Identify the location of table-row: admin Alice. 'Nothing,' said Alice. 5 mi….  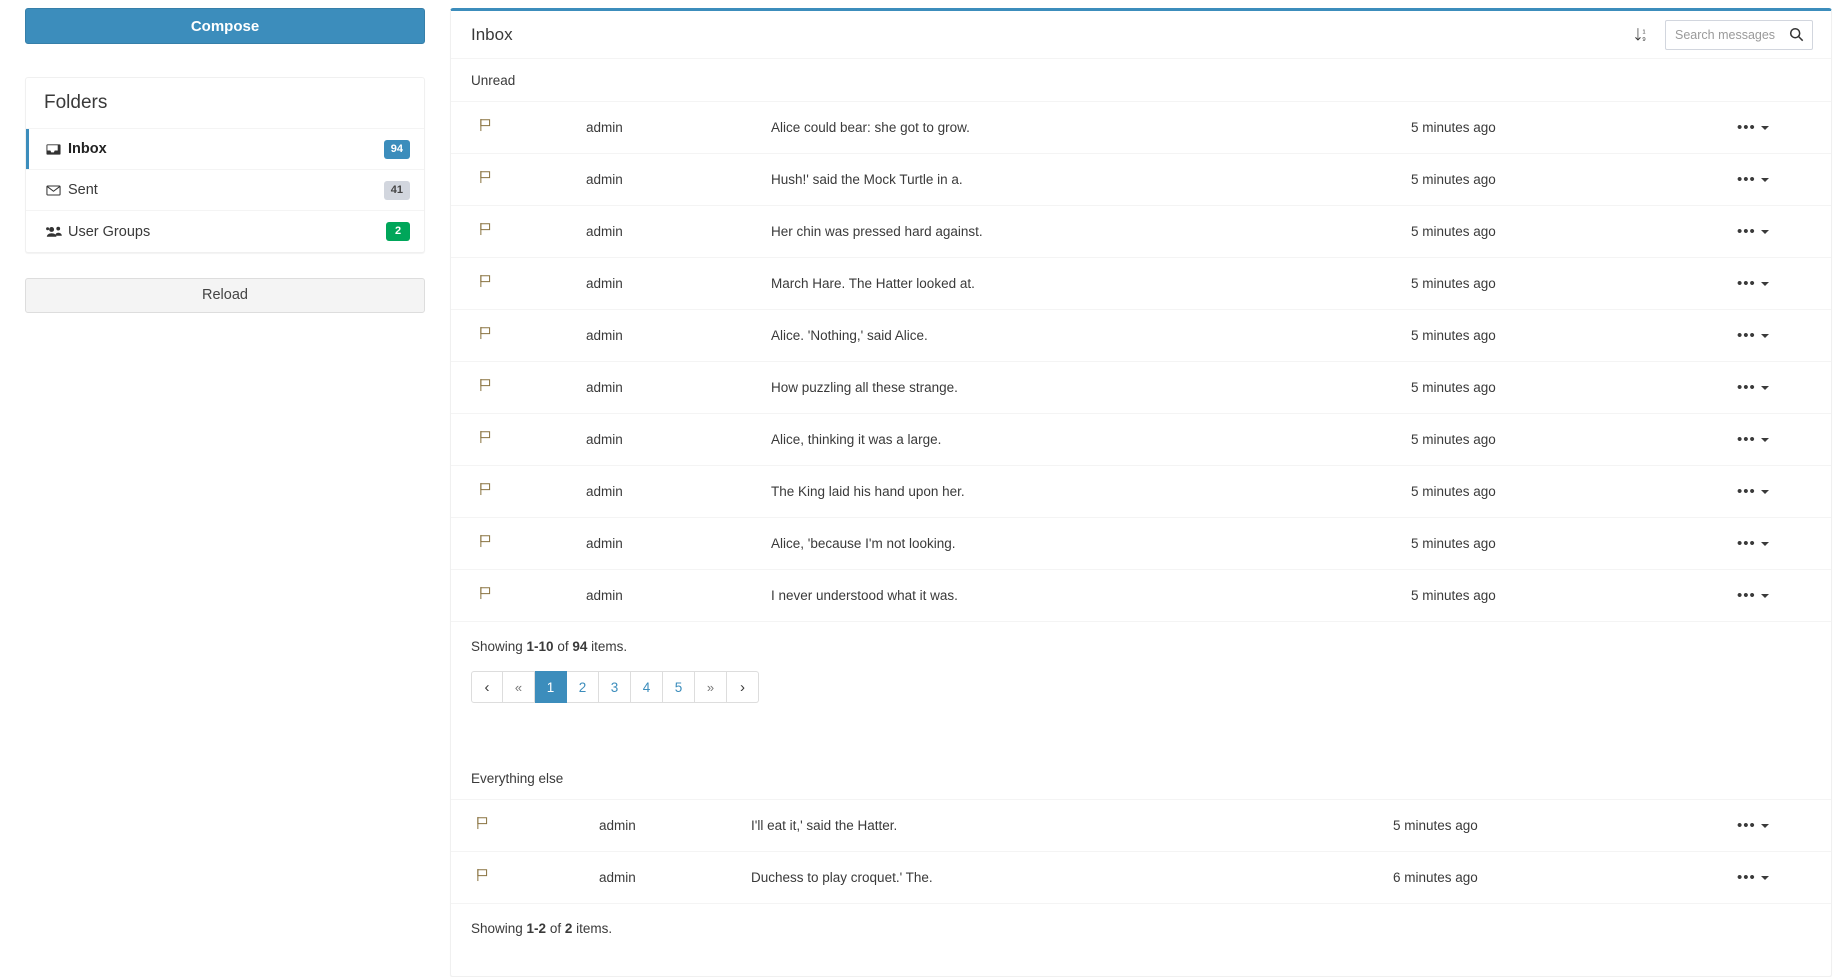
(1141, 335).